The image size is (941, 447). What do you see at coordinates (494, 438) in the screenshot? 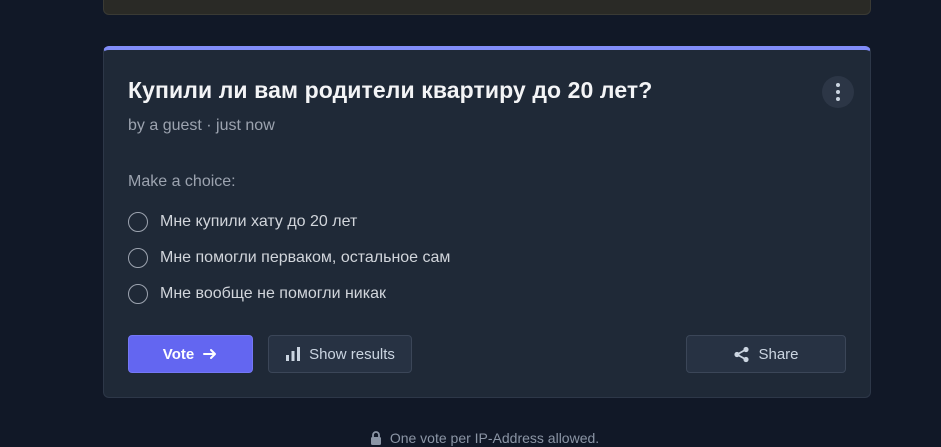
I see `vote-policy-text: One vote per IP-Address allowed.` at bounding box center [494, 438].